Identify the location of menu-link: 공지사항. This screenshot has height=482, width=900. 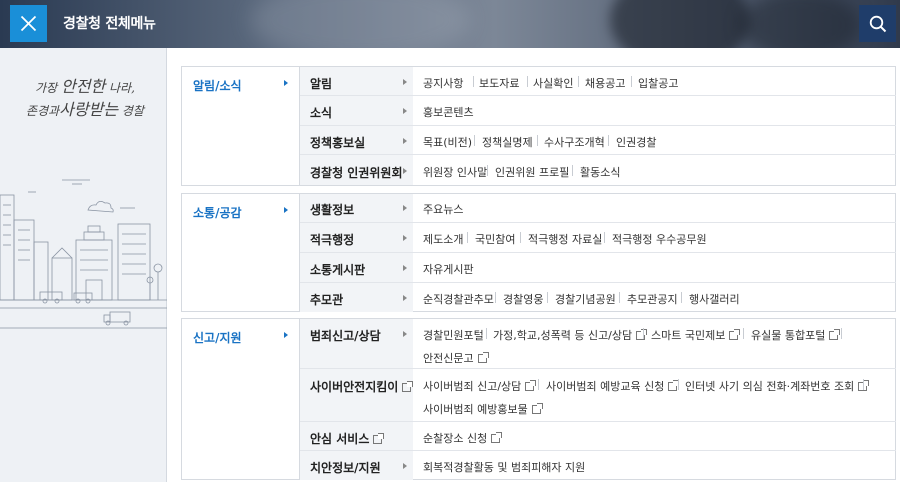
(443, 83).